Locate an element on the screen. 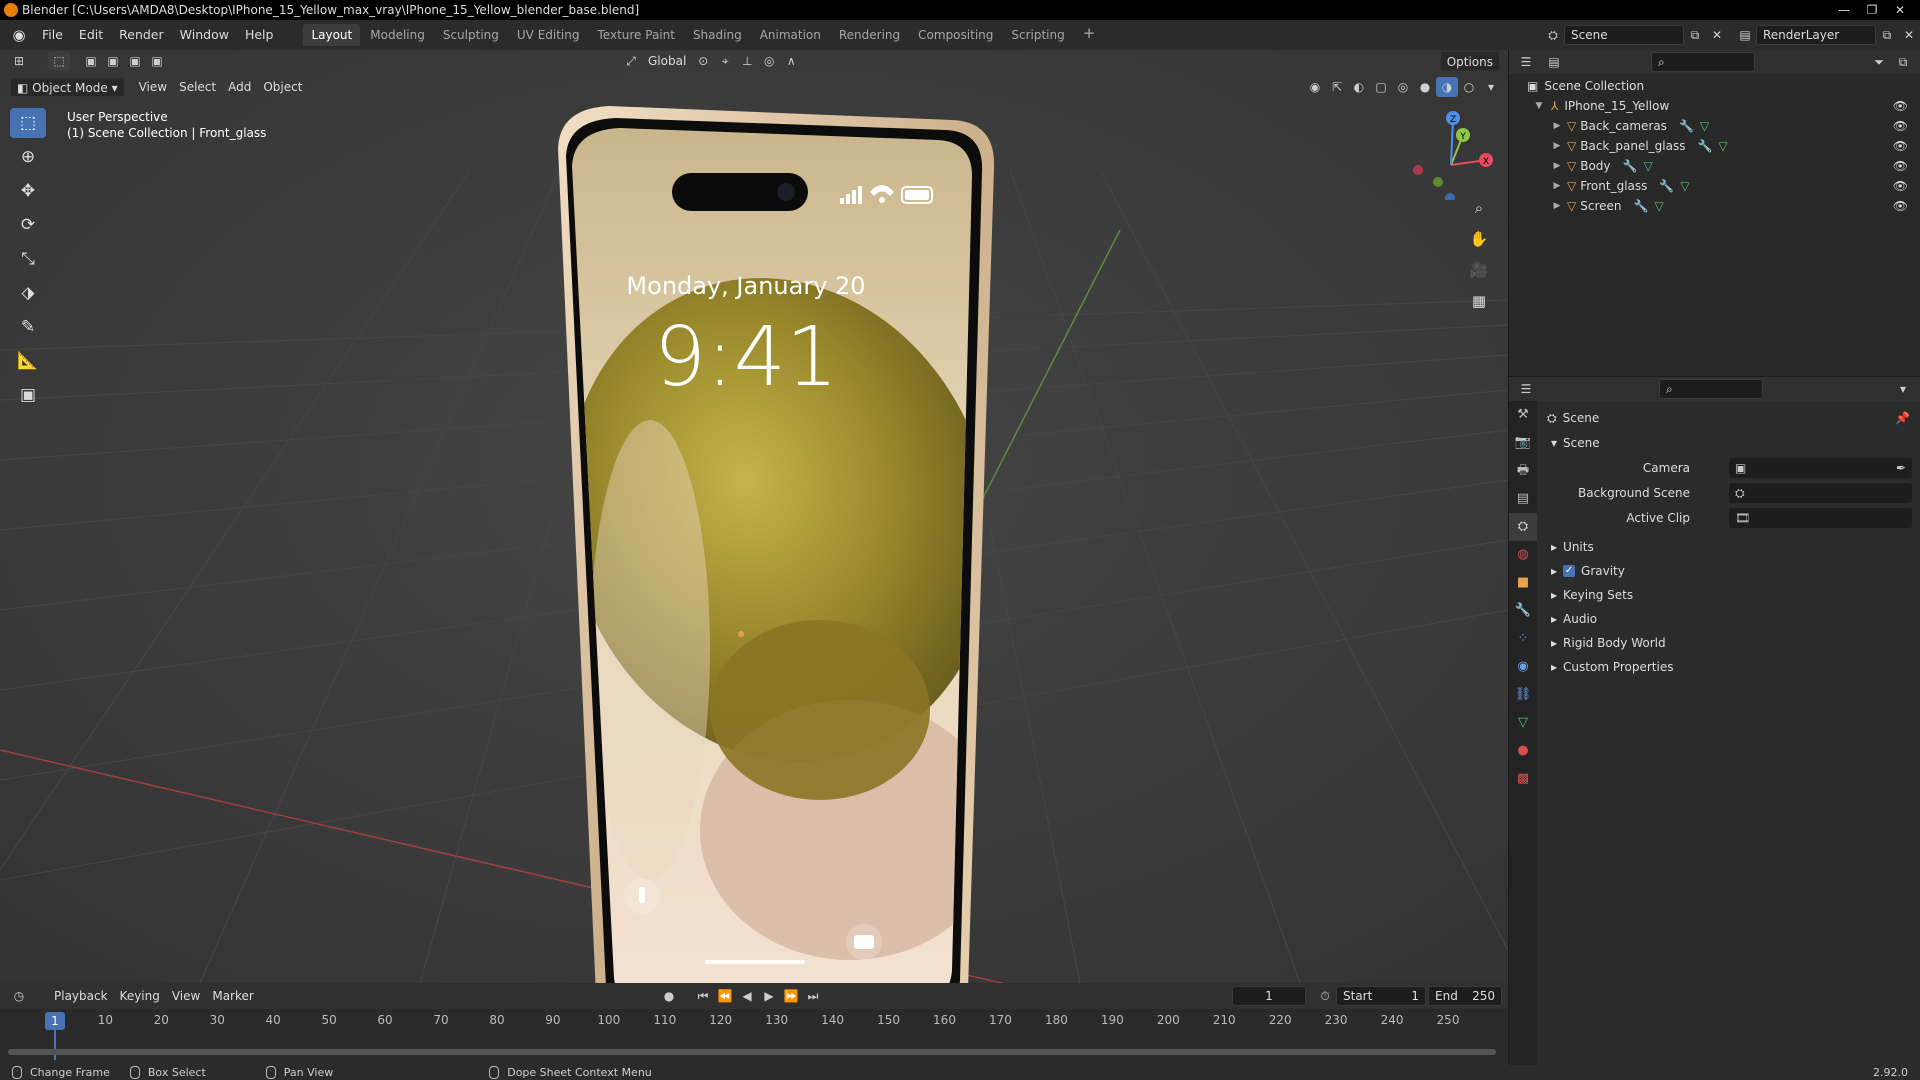 The height and width of the screenshot is (1080, 1920). jump-end-icon: ⏭ is located at coordinates (813, 996).